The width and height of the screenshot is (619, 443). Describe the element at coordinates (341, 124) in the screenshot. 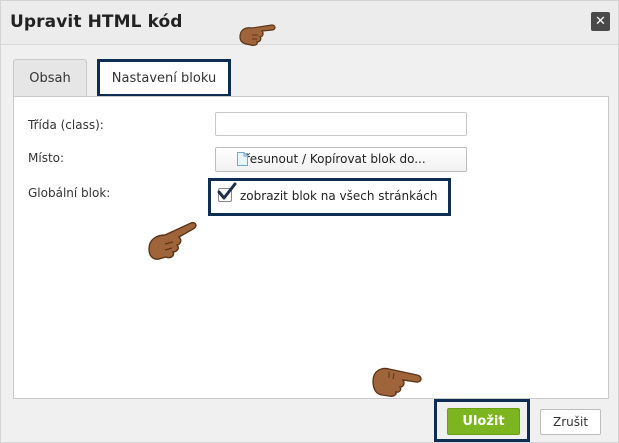

I see `class-input` at that location.